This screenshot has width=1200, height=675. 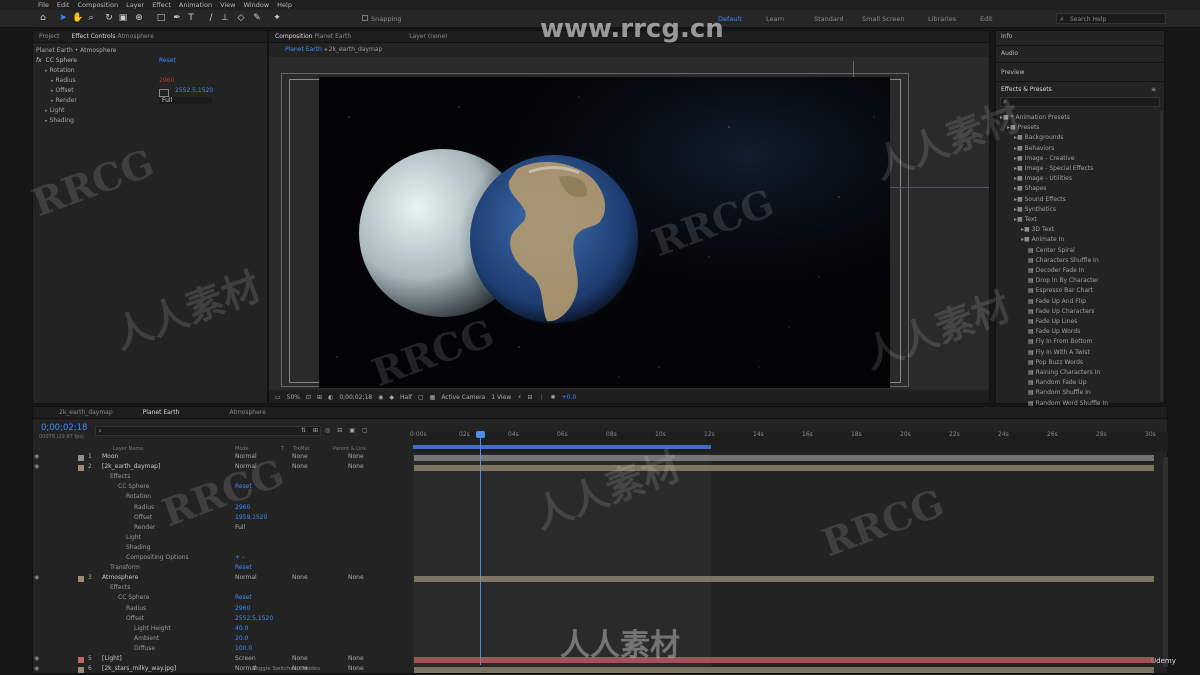 I want to click on effect-prop-value-offset: 2552.5,1520, so click(x=194, y=90).